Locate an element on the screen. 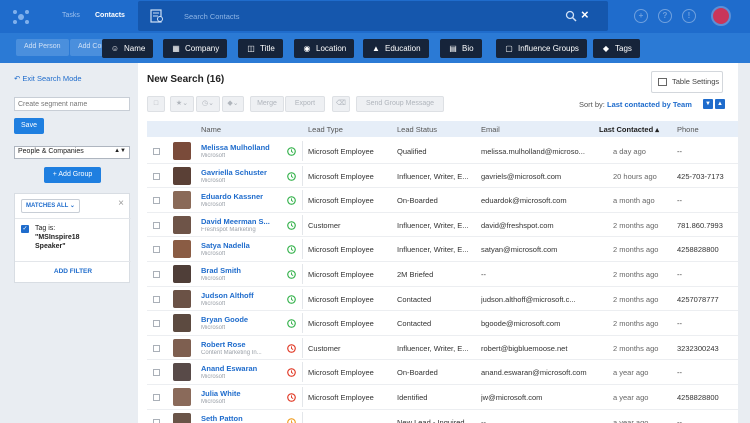 This screenshot has width=750, height=423. tag-dropdown-icon: ◆⌄ is located at coordinates (233, 104).